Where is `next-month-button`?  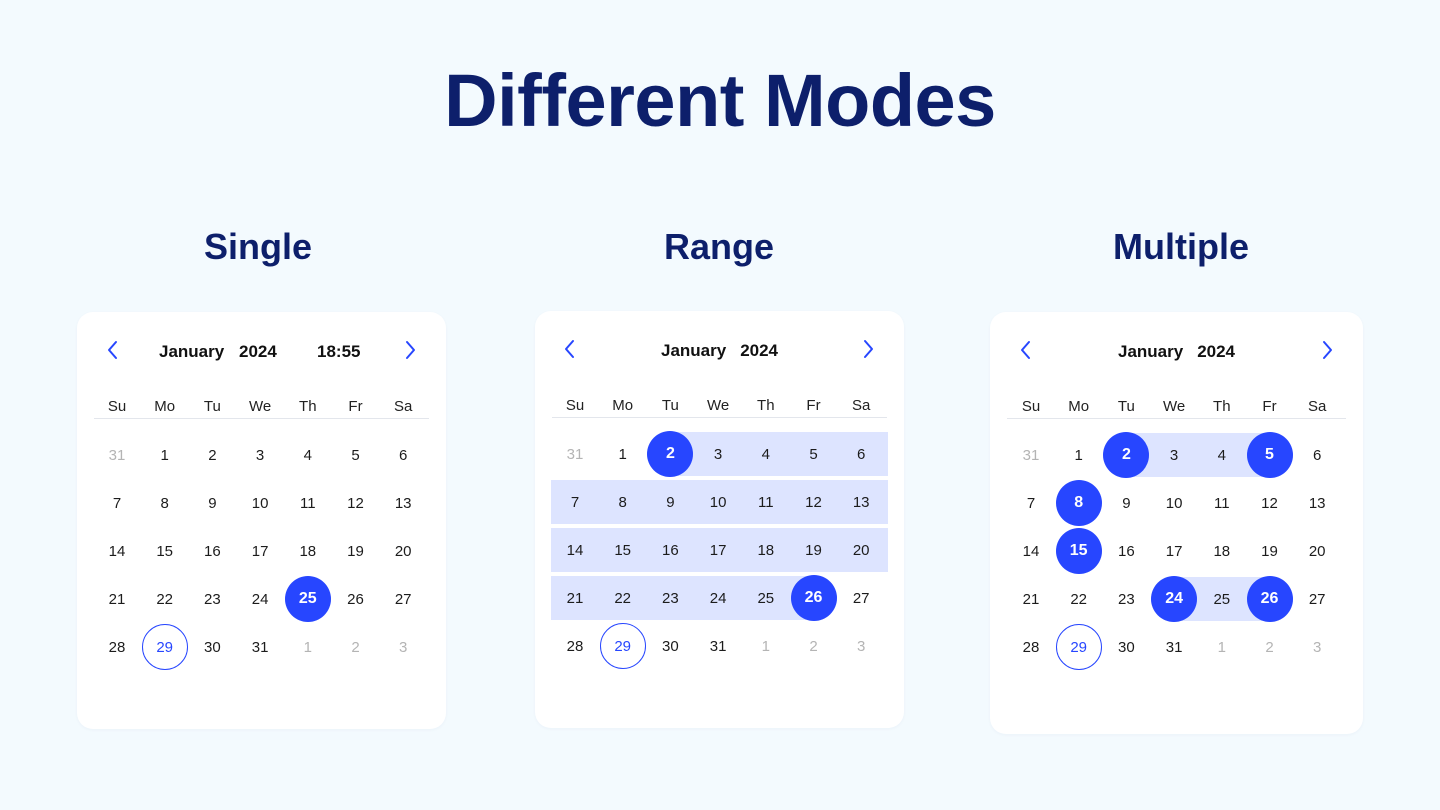 next-month-button is located at coordinates (410, 352).